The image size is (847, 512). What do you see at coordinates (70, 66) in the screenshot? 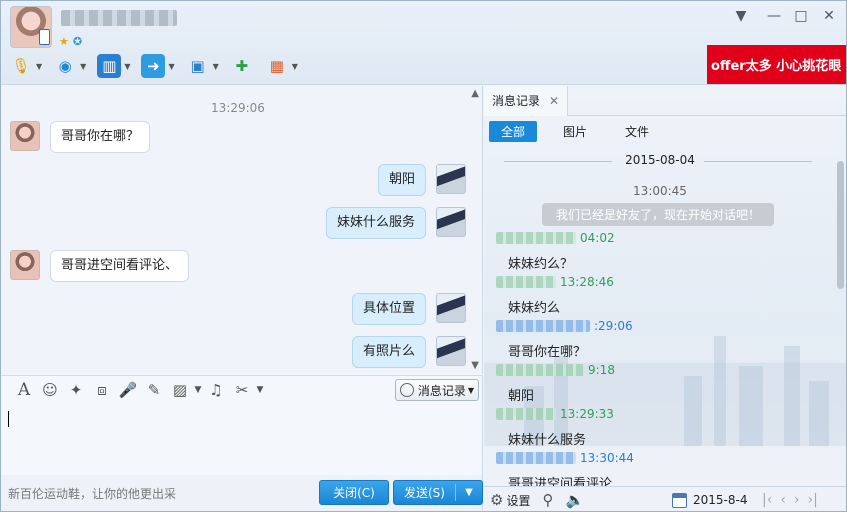
I see `video-call-button: ◉ ▼` at bounding box center [70, 66].